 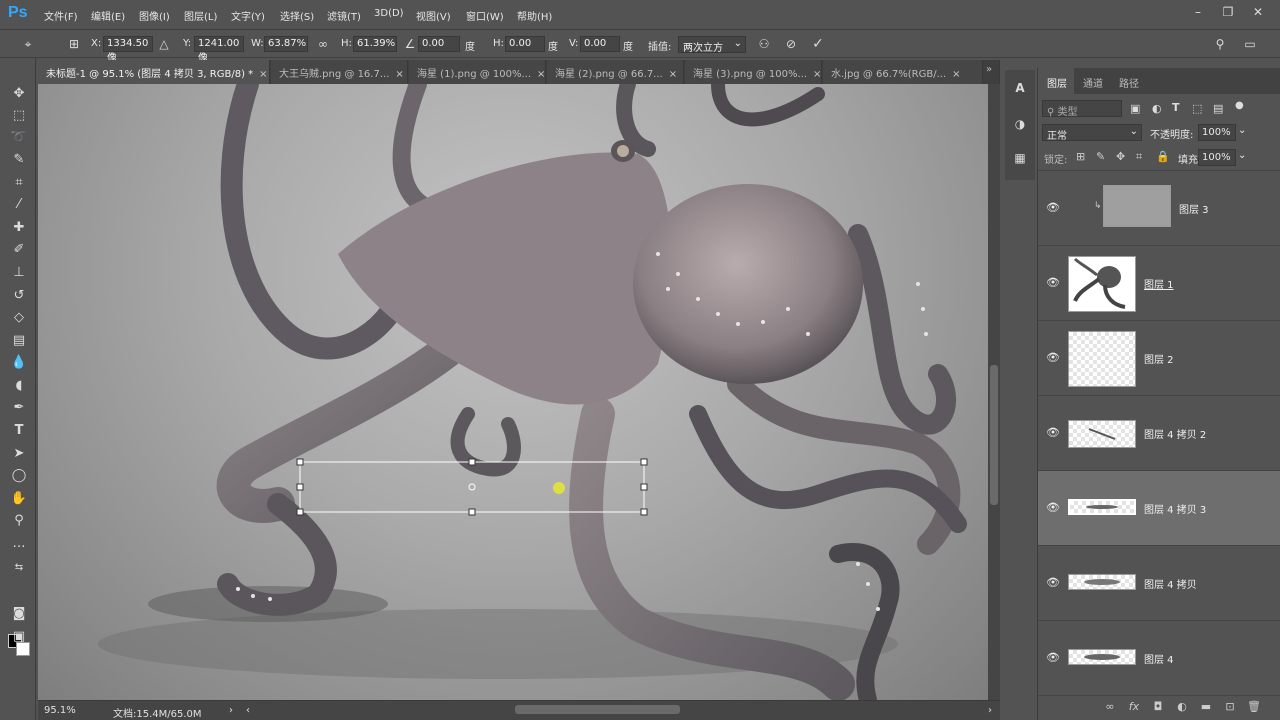 I want to click on tab-layers: 图层, so click(x=1057, y=82).